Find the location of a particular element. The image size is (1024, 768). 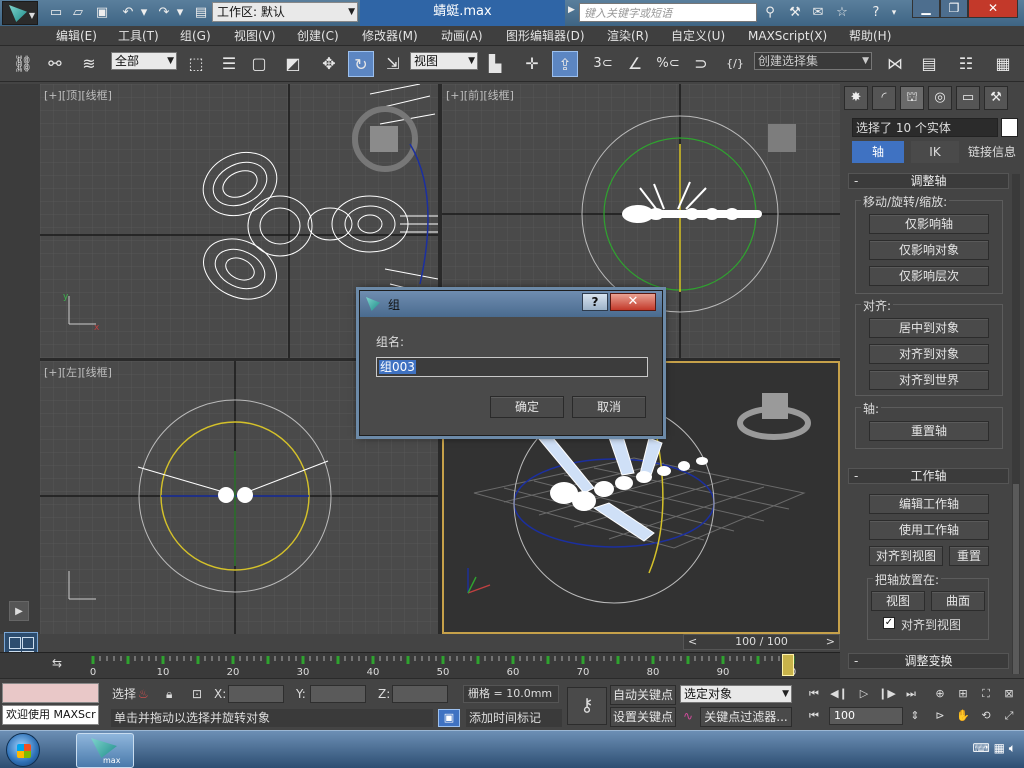

dialog-help-button: ? is located at coordinates (595, 302).